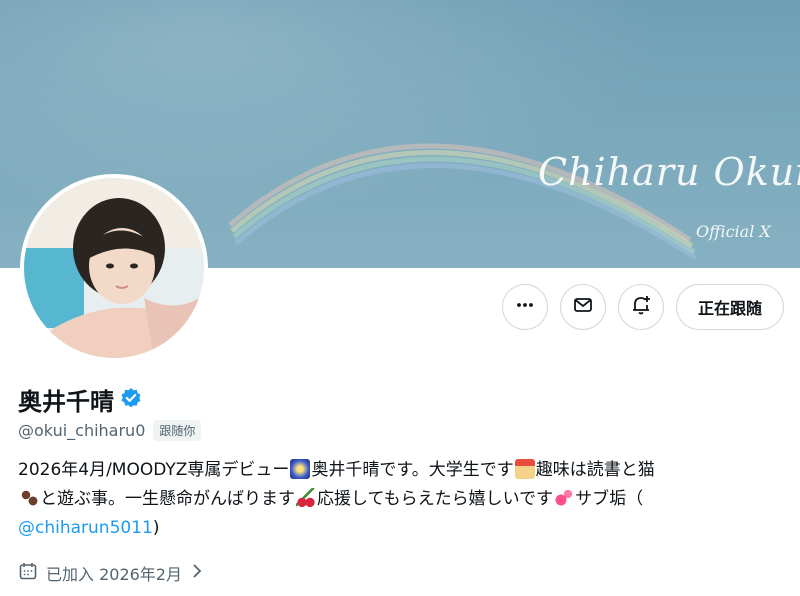  Describe the element at coordinates (85, 528) in the screenshot. I see `sub-account-link: @chiharun5011` at that location.